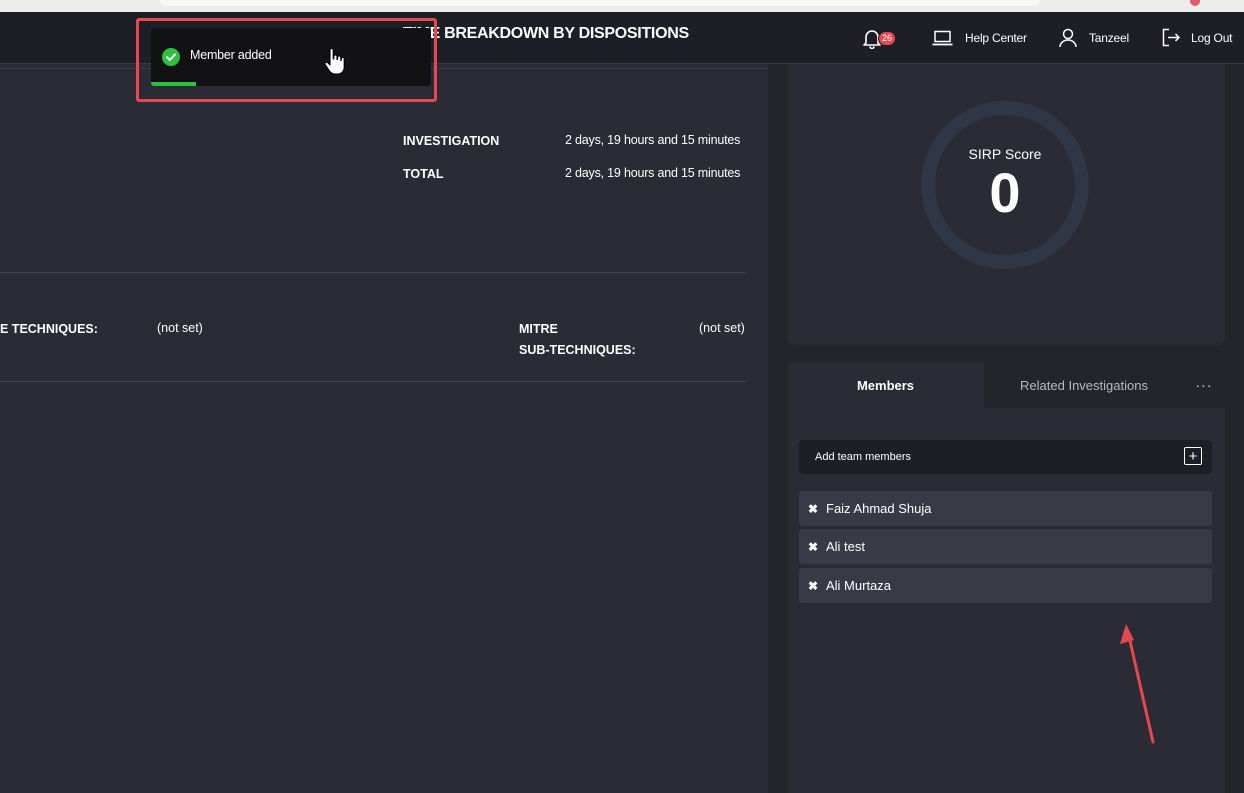  I want to click on time-breakdown-title: TIME BREAKDOWN BY DISPOSITIONS, so click(546, 33).